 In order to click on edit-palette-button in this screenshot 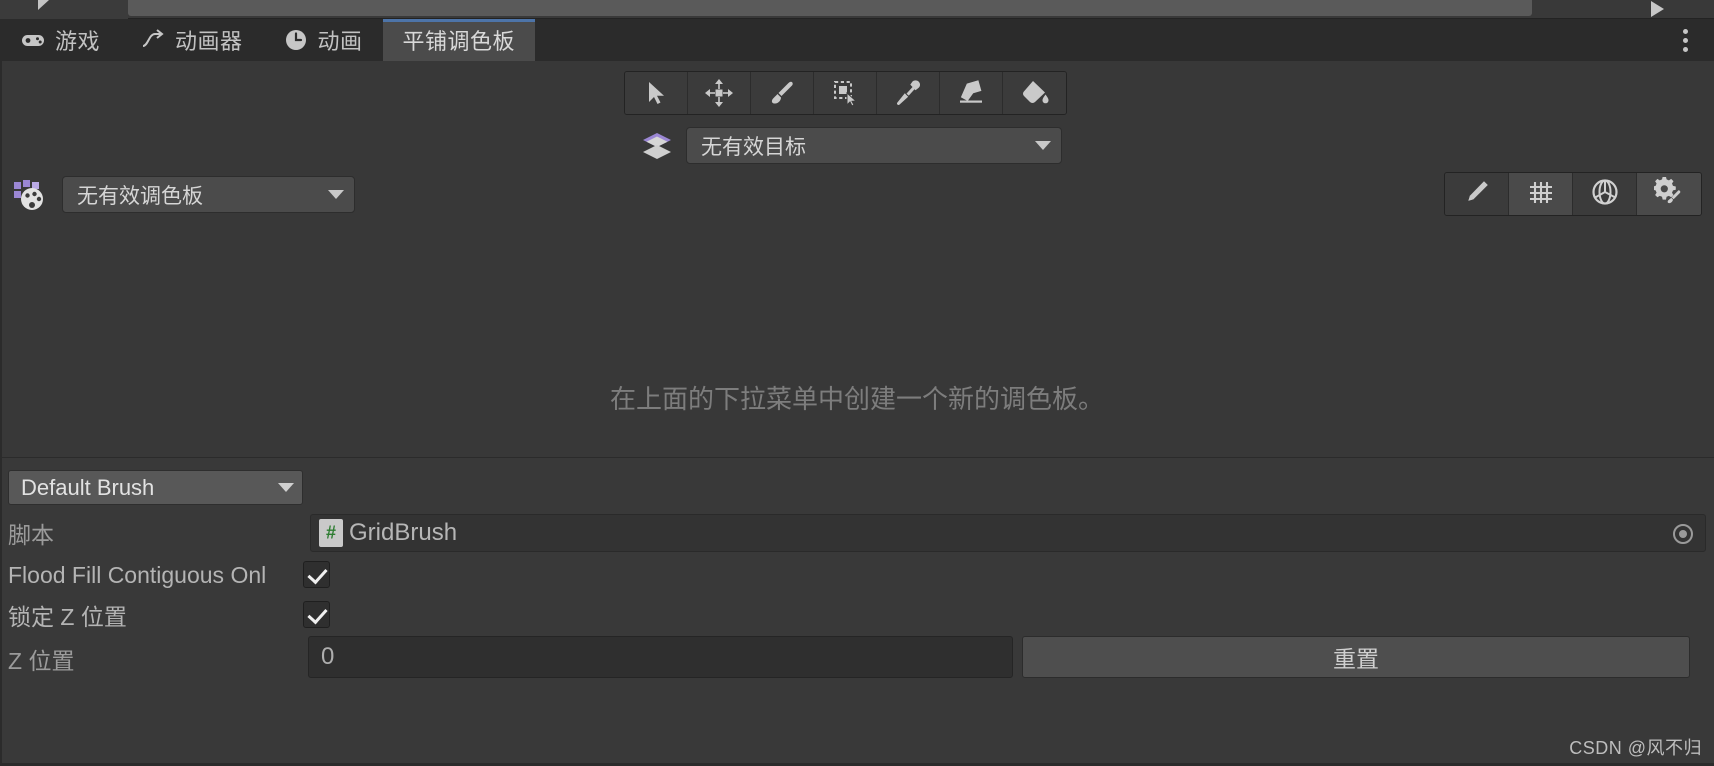, I will do `click(1477, 194)`.